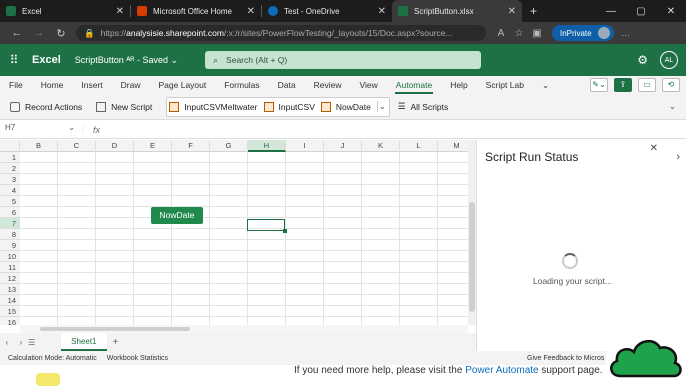 The width and height of the screenshot is (686, 388). I want to click on row-header-7: 7, so click(10, 223).